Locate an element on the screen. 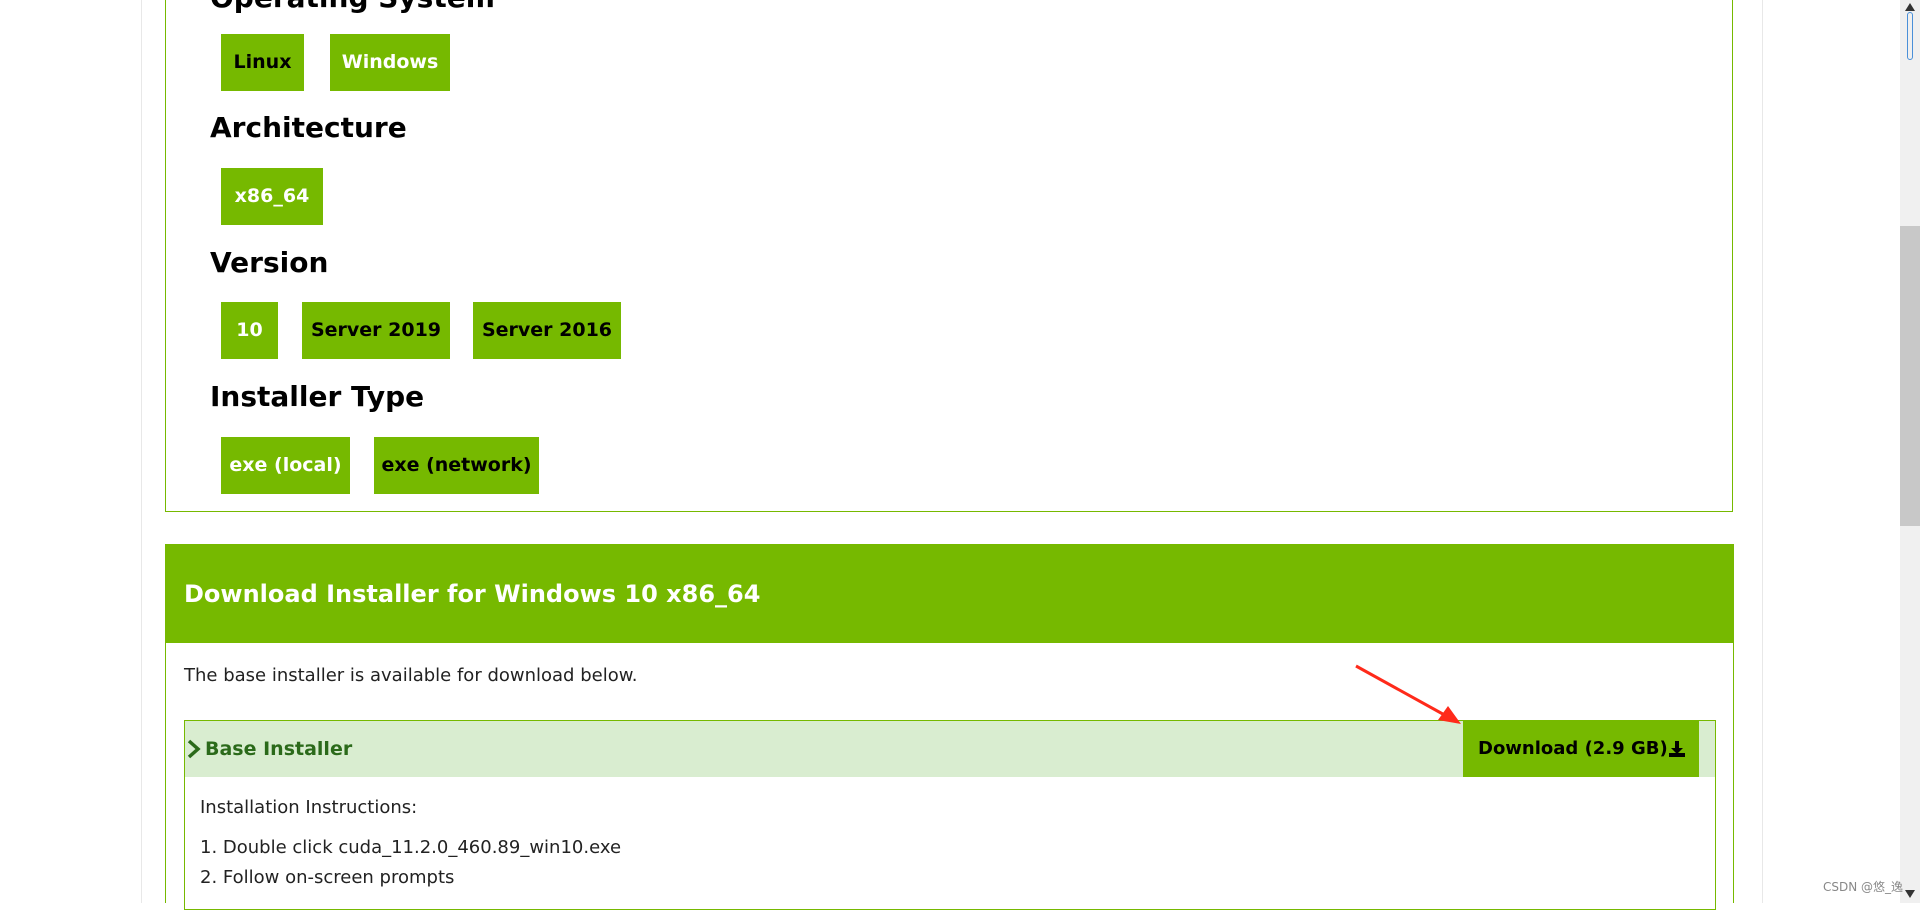  installation-step: 2. Follow on-screen prompts is located at coordinates (327, 877).